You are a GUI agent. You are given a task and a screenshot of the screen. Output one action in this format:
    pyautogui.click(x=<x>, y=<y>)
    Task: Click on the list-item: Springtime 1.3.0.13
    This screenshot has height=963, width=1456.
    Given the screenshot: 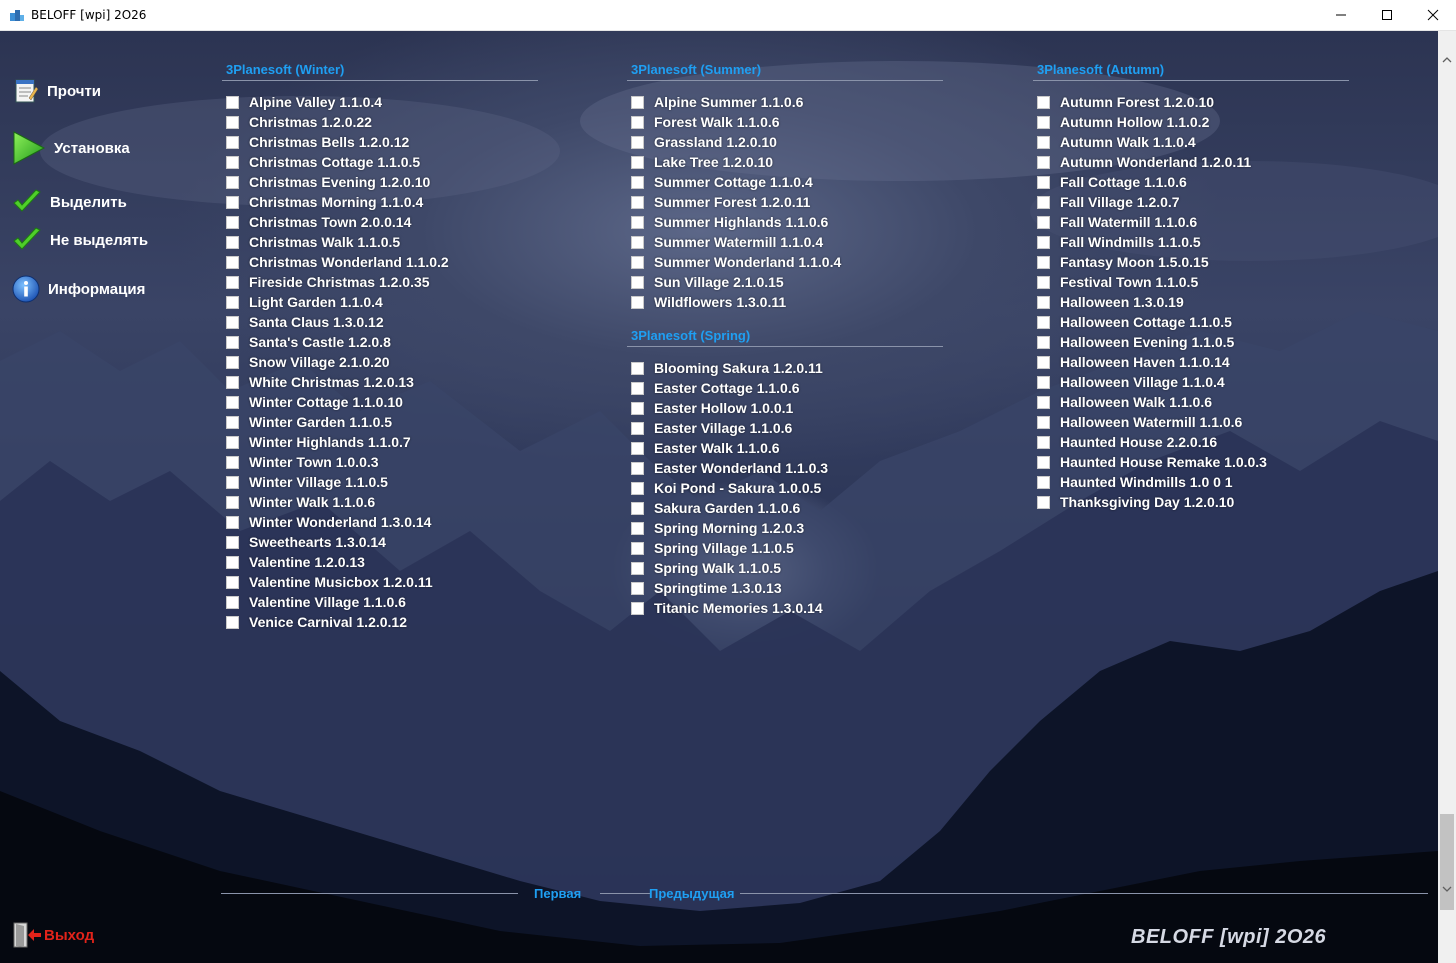 What is the action you would take?
    pyautogui.click(x=785, y=588)
    